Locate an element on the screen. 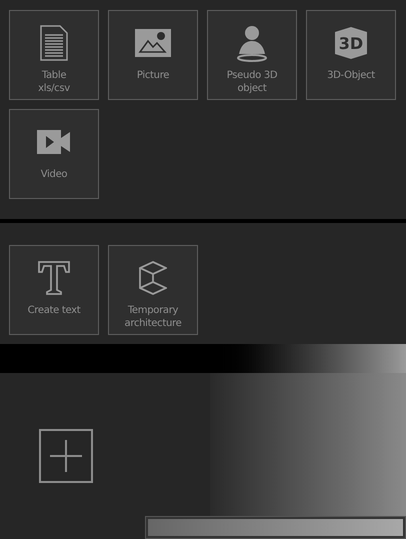  plus-icon is located at coordinates (66, 456).